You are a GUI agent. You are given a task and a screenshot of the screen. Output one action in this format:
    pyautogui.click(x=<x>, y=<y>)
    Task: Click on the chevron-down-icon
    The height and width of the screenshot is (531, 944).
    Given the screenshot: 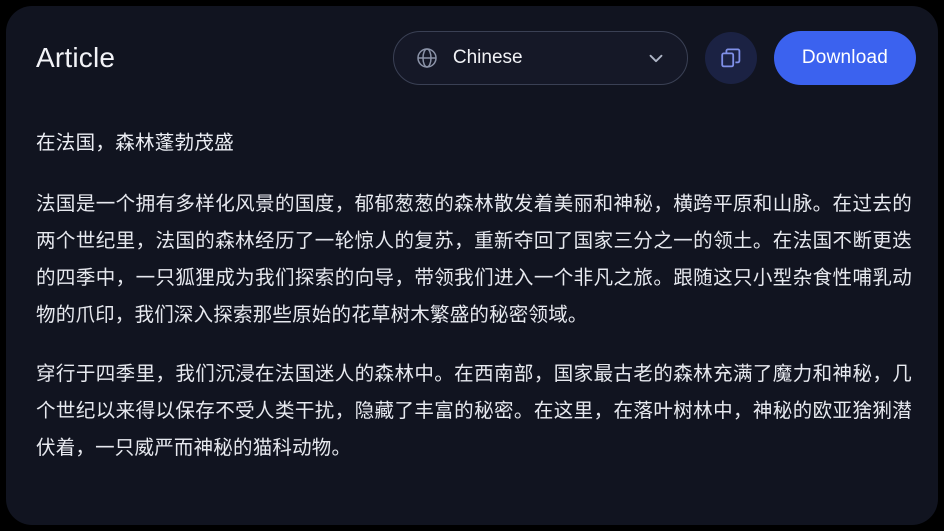 What is the action you would take?
    pyautogui.click(x=656, y=58)
    